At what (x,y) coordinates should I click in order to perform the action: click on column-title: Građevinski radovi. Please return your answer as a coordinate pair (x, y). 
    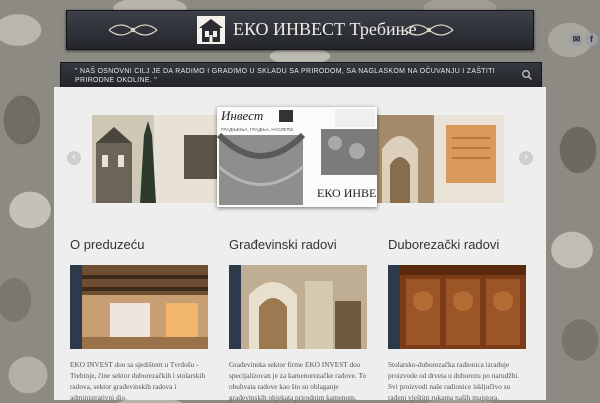
    Looking at the image, I should click on (298, 244).